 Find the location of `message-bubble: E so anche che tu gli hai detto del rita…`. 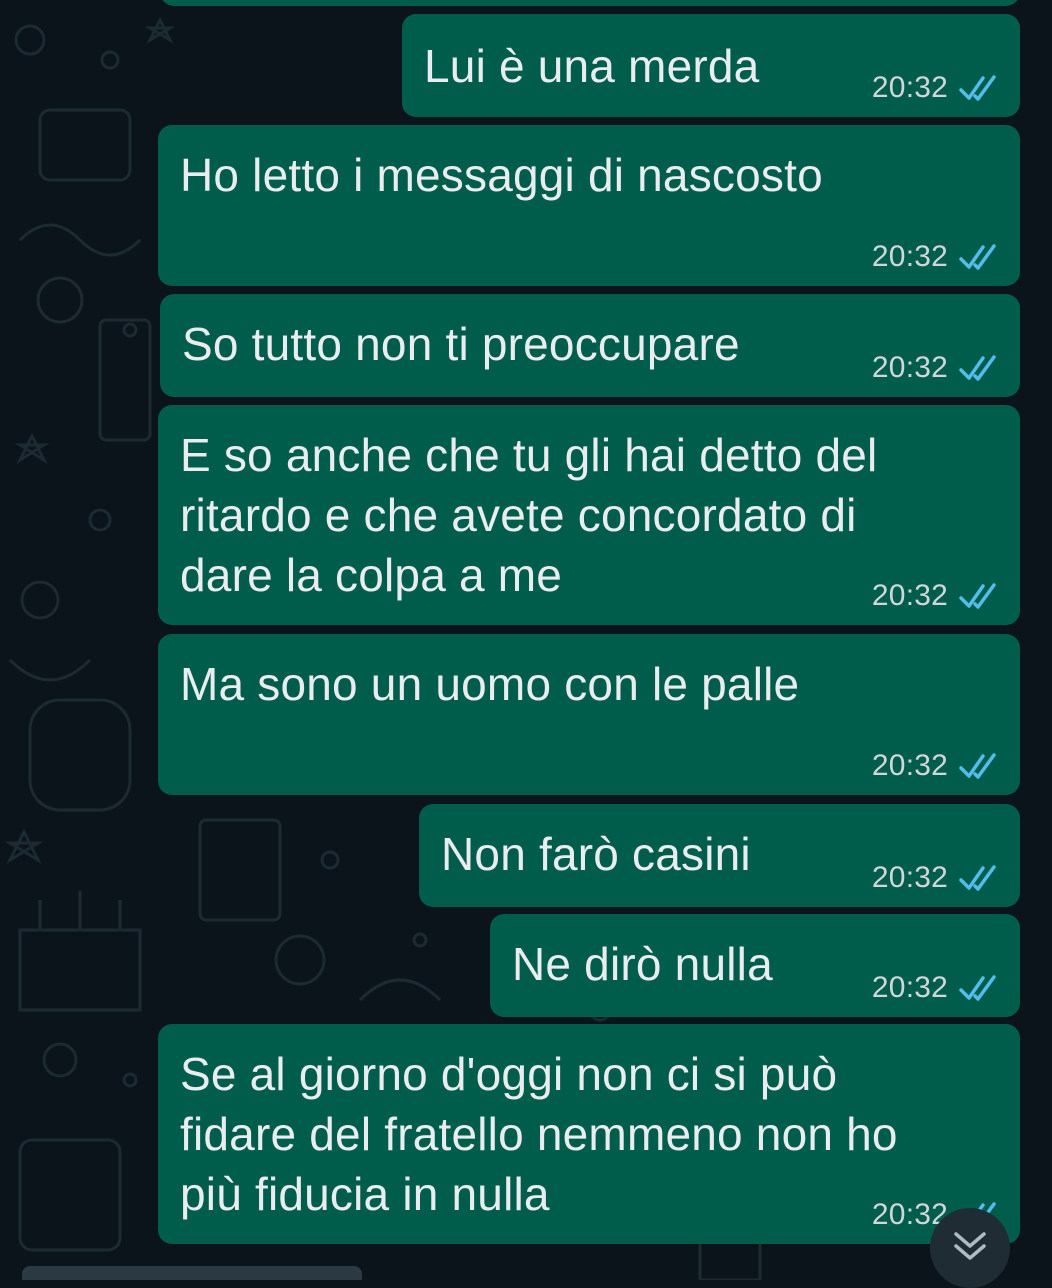

message-bubble: E so anche che tu gli hai detto del rita… is located at coordinates (589, 515).